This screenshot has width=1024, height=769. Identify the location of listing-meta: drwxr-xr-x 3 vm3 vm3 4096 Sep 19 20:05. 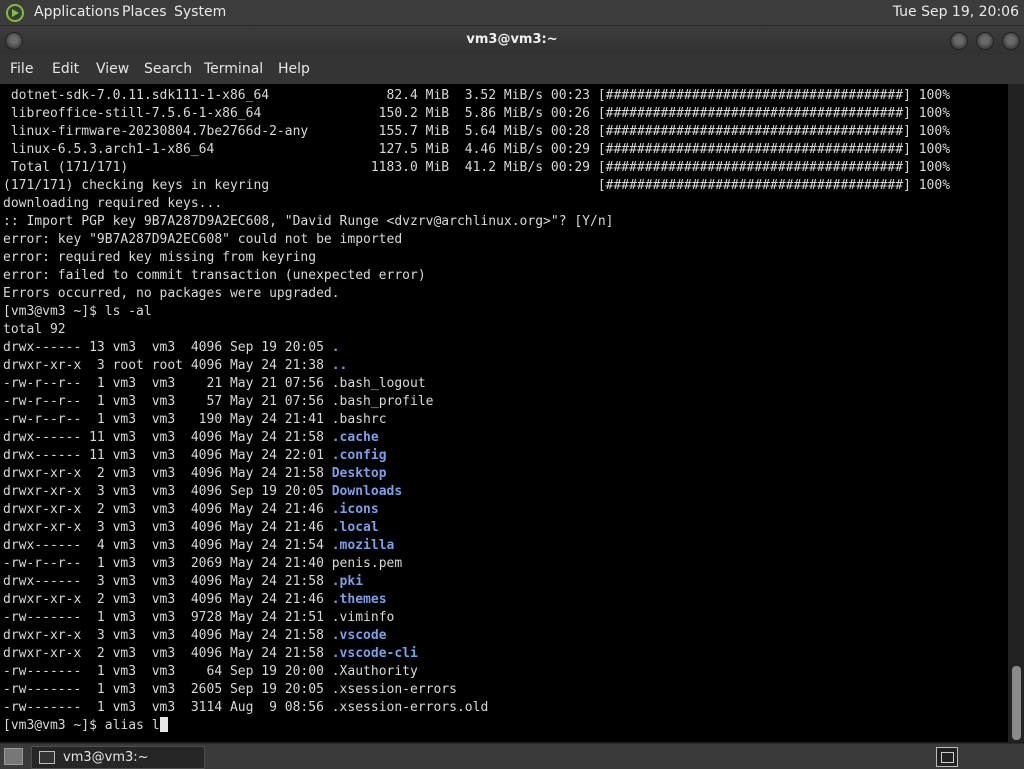
(167, 491).